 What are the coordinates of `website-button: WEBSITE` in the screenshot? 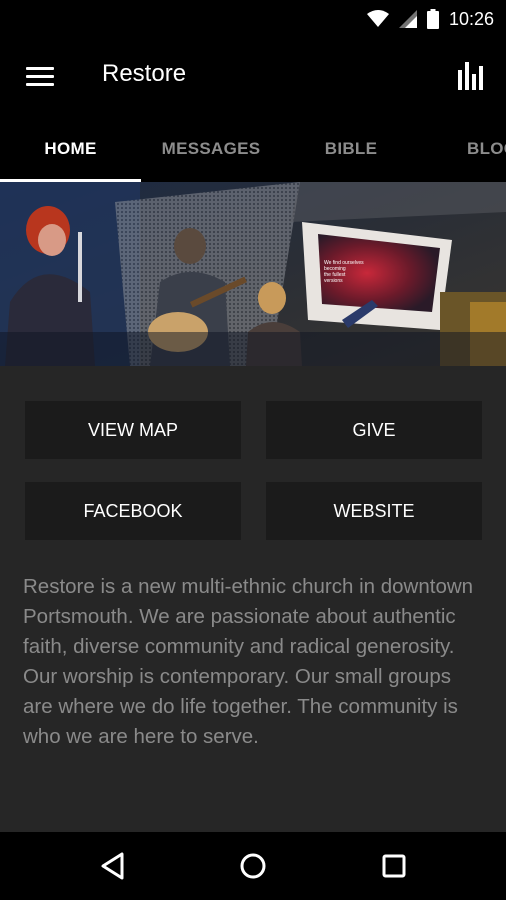 It's located at (374, 511).